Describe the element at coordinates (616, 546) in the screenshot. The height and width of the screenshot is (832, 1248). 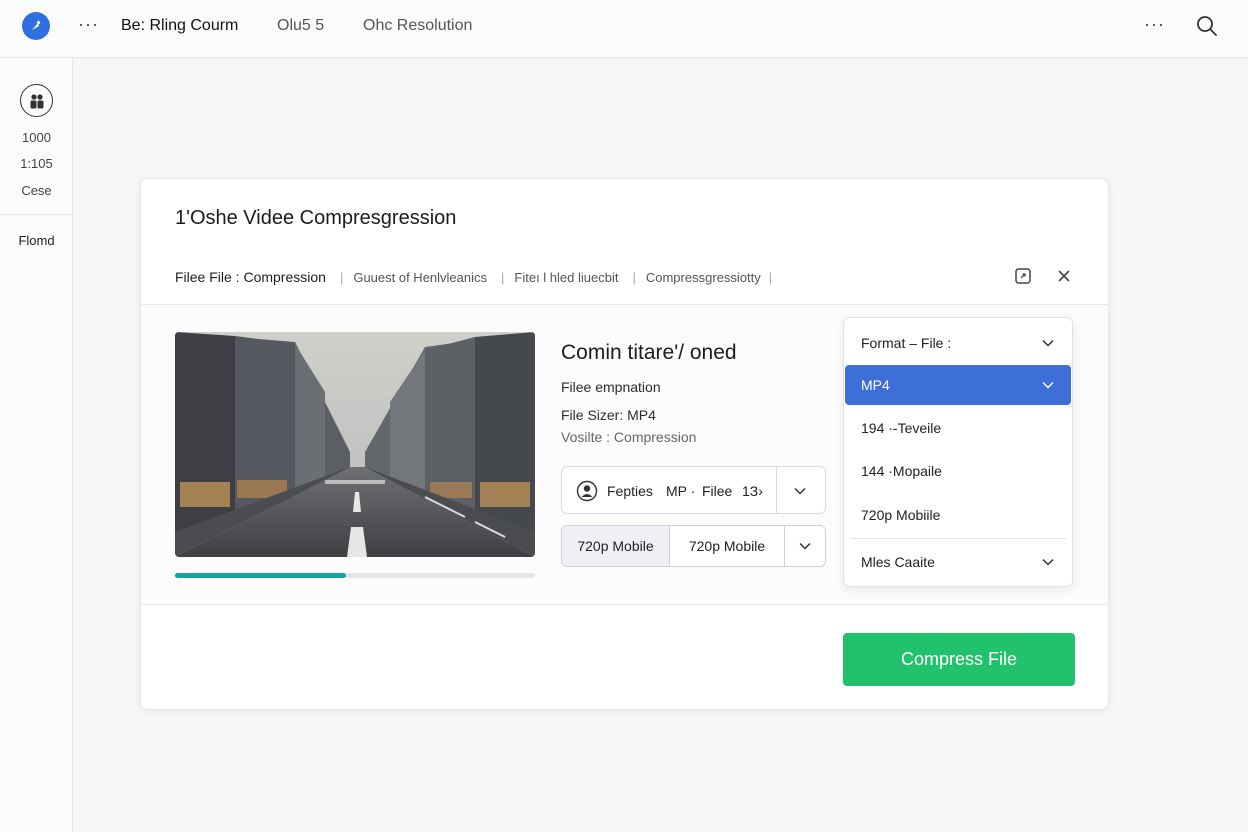
I see `resolution-option-a: 720p Mobile` at that location.